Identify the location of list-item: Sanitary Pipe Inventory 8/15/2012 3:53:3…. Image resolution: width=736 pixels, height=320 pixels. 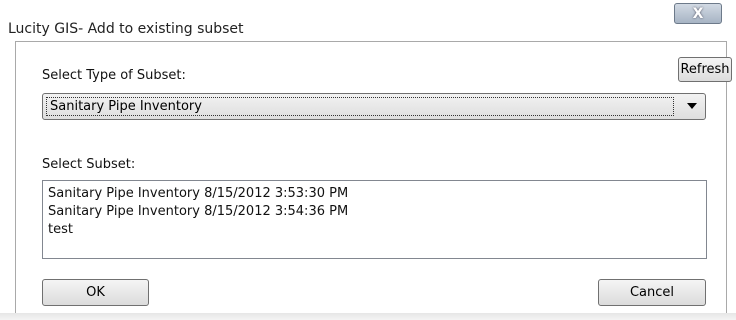
(374, 194).